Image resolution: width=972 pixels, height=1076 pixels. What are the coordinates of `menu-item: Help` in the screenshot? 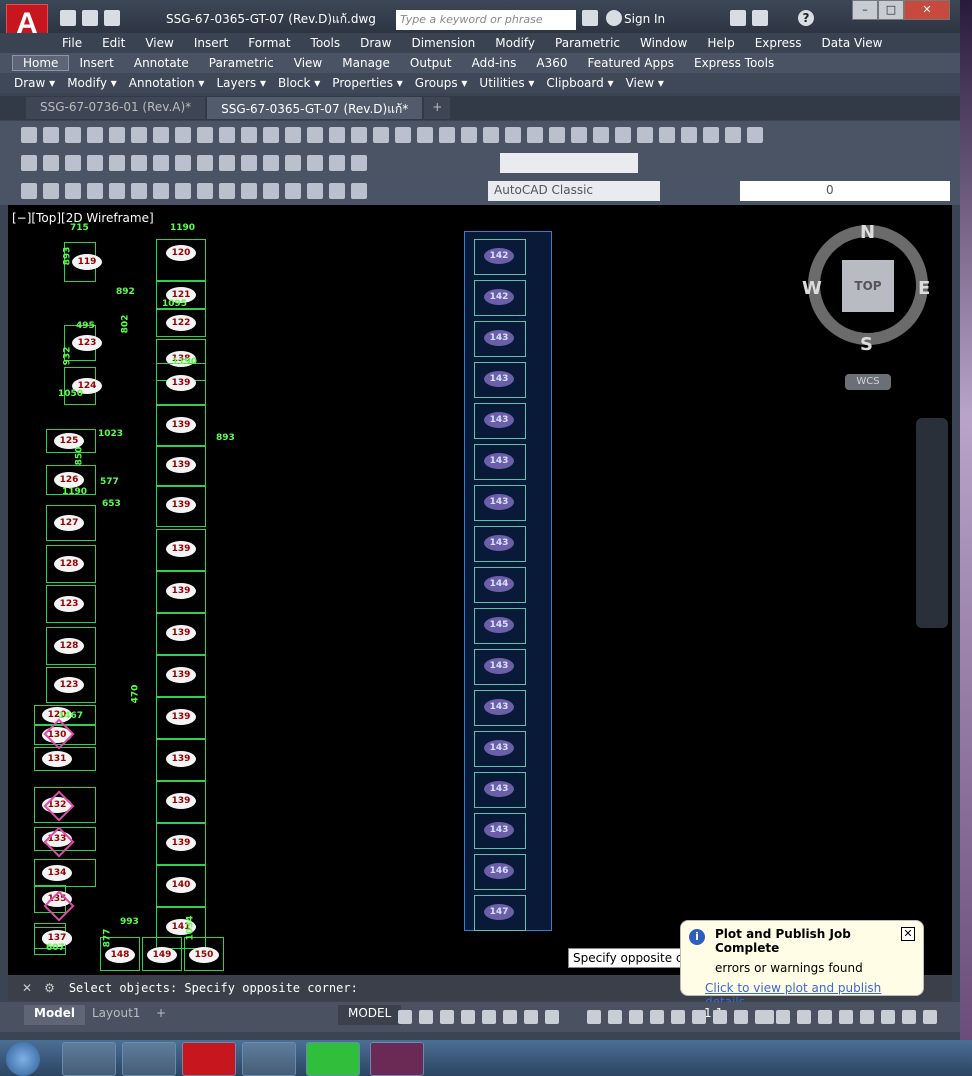 It's located at (720, 43).